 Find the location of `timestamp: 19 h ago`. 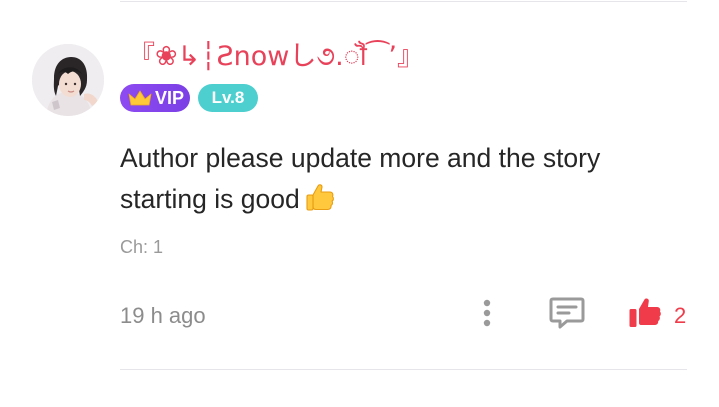

timestamp: 19 h ago is located at coordinates (163, 315).